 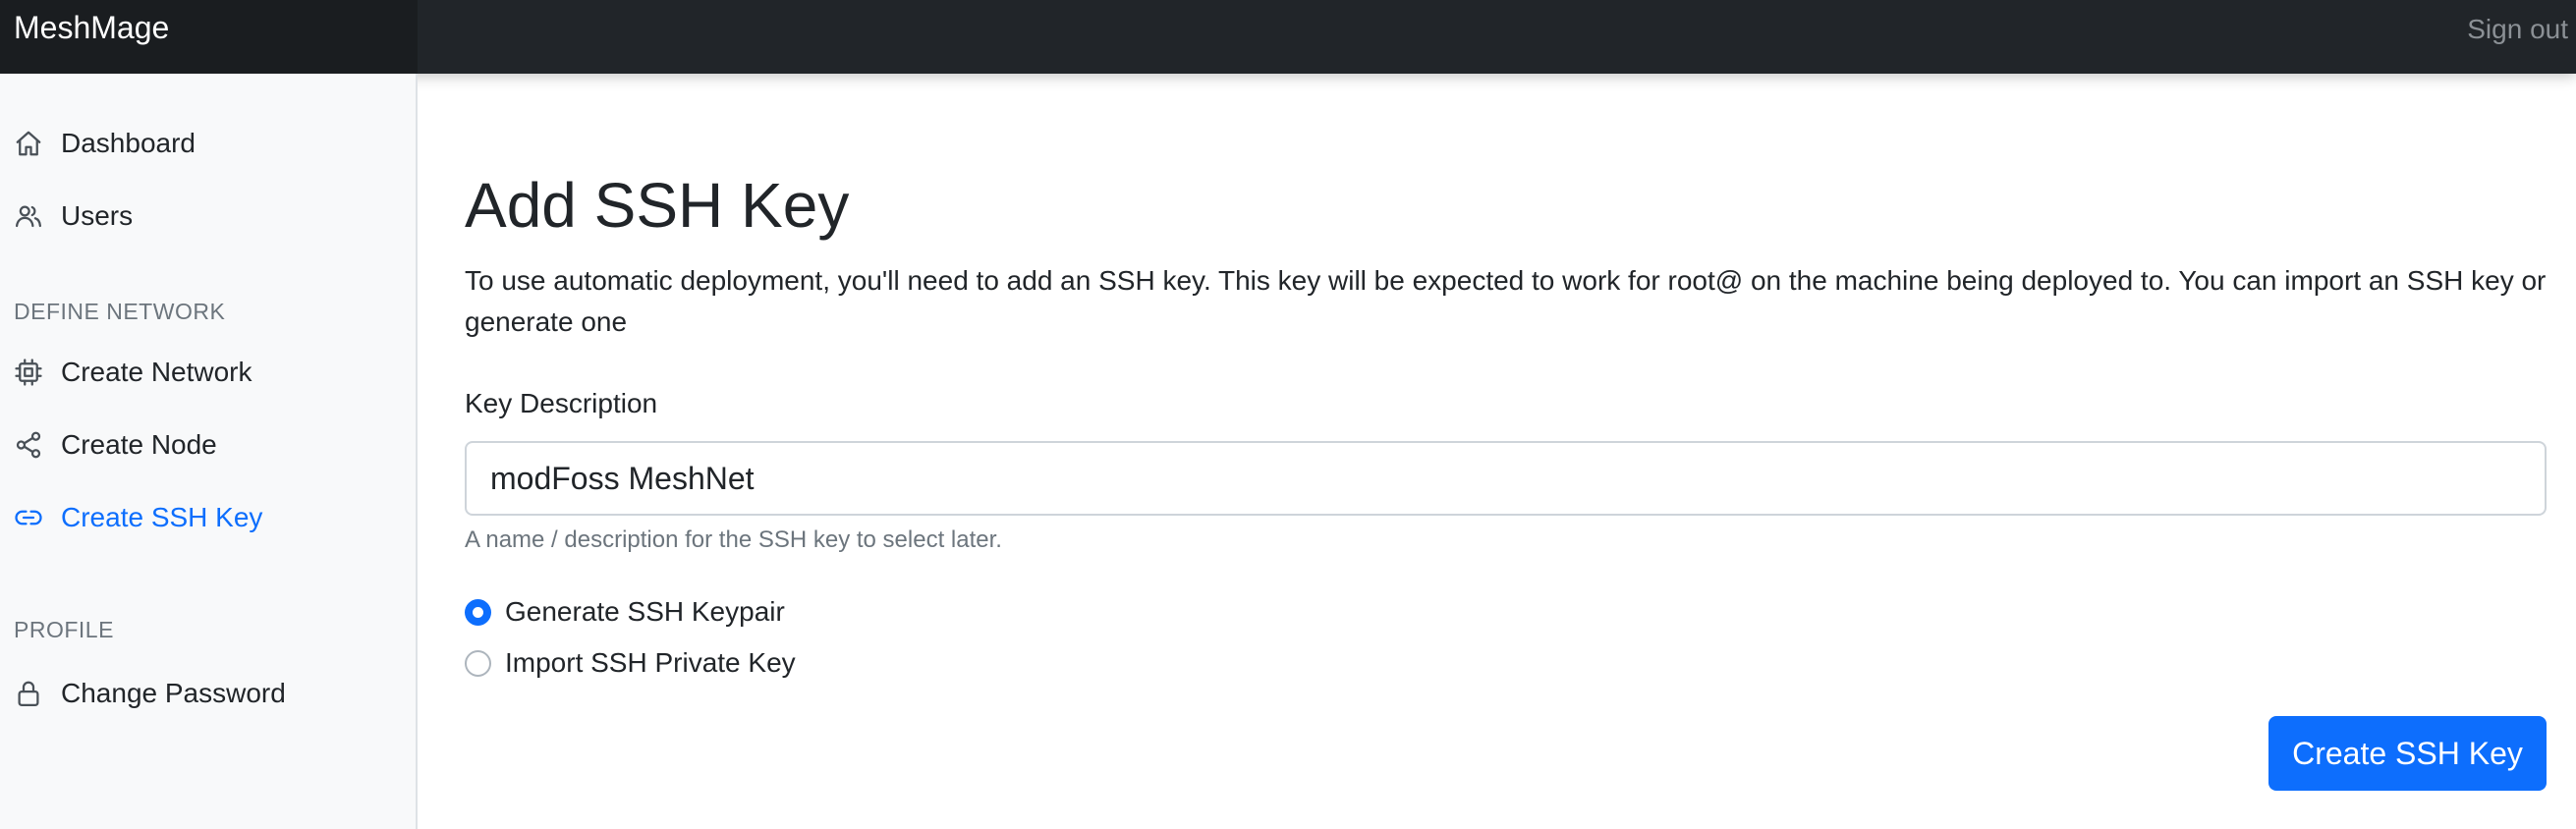 I want to click on cpu-icon, so click(x=28, y=372).